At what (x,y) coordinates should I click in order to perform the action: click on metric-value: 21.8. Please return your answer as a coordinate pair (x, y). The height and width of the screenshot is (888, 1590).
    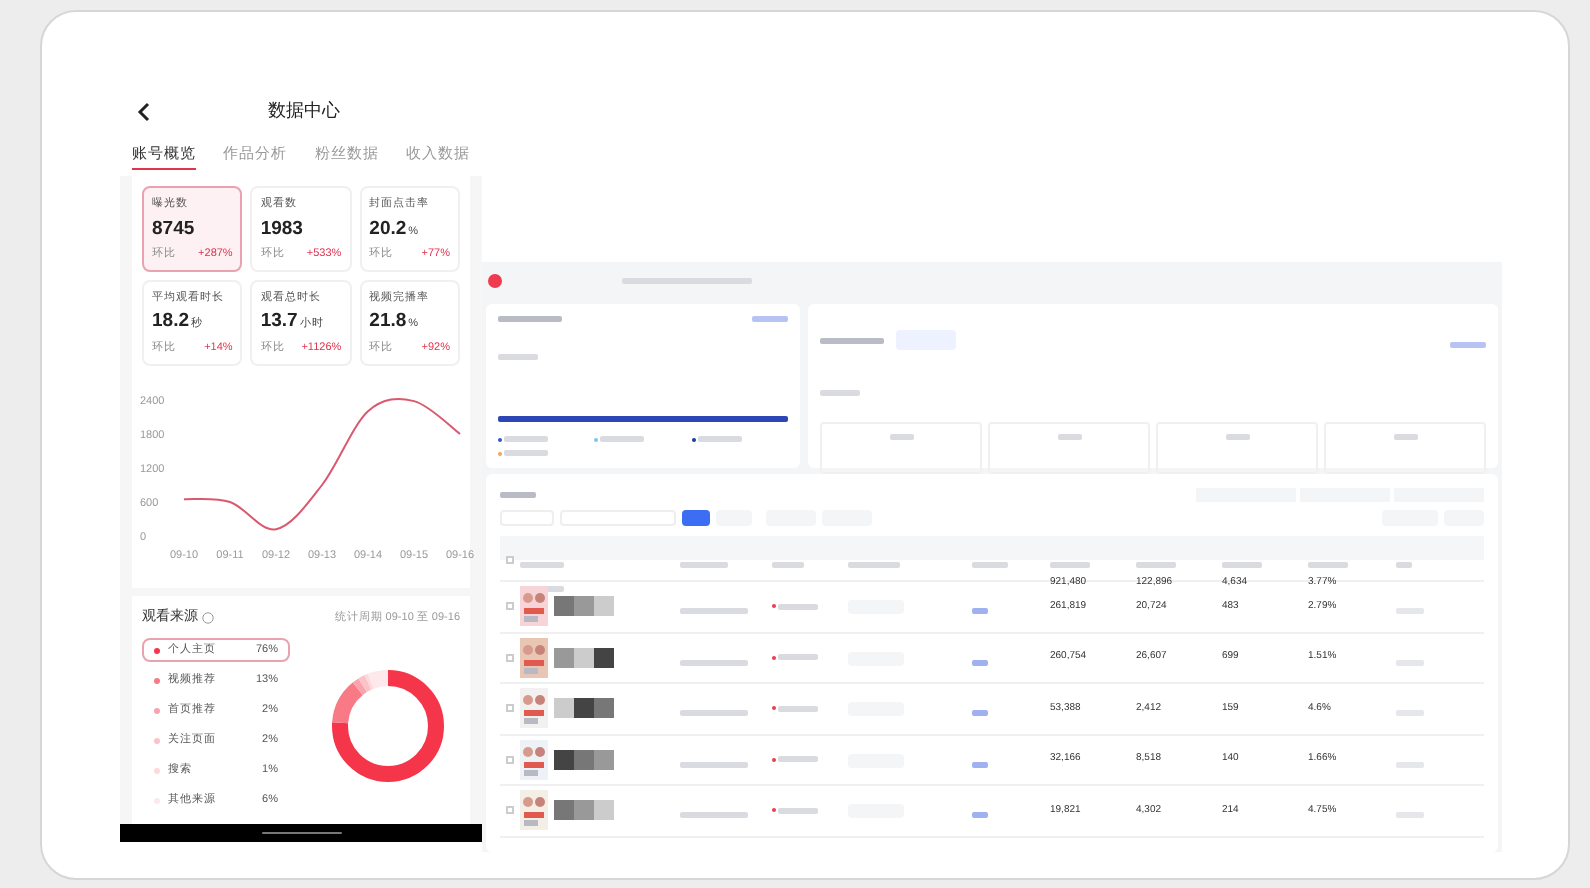
    Looking at the image, I should click on (388, 322).